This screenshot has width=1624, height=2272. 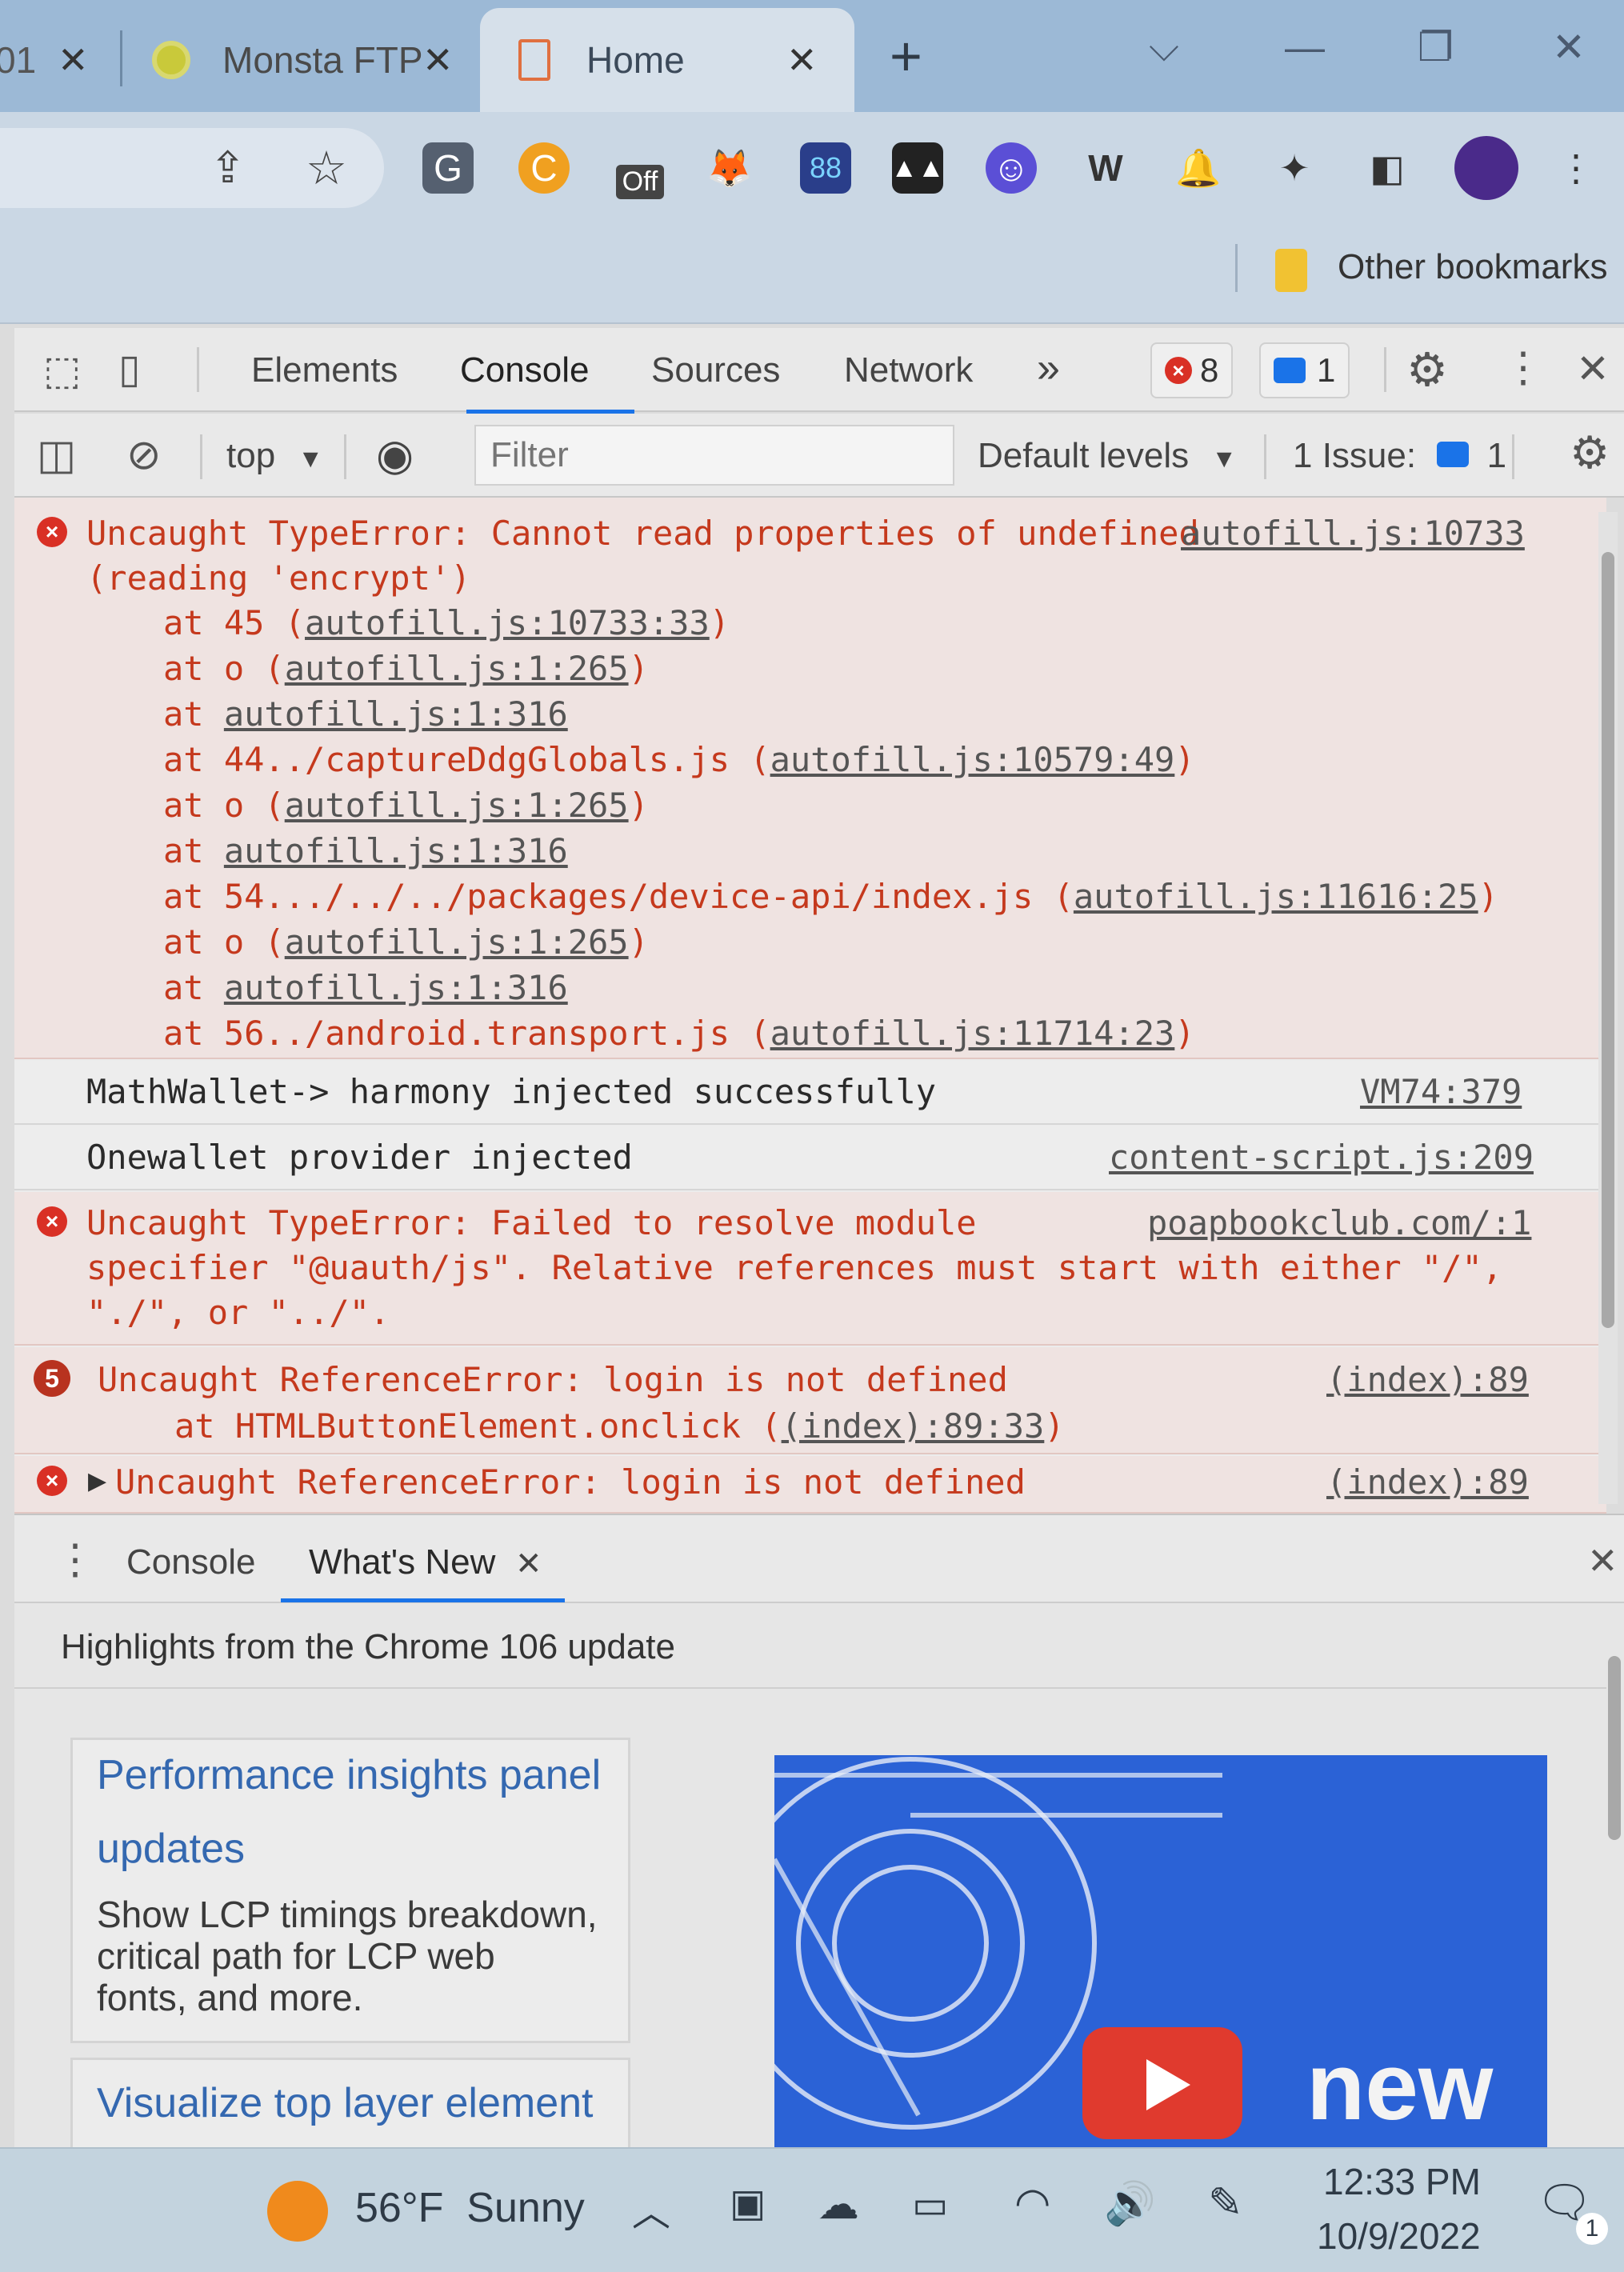 What do you see at coordinates (1294, 168) in the screenshot?
I see `extensions-puzzle-icon: ✦` at bounding box center [1294, 168].